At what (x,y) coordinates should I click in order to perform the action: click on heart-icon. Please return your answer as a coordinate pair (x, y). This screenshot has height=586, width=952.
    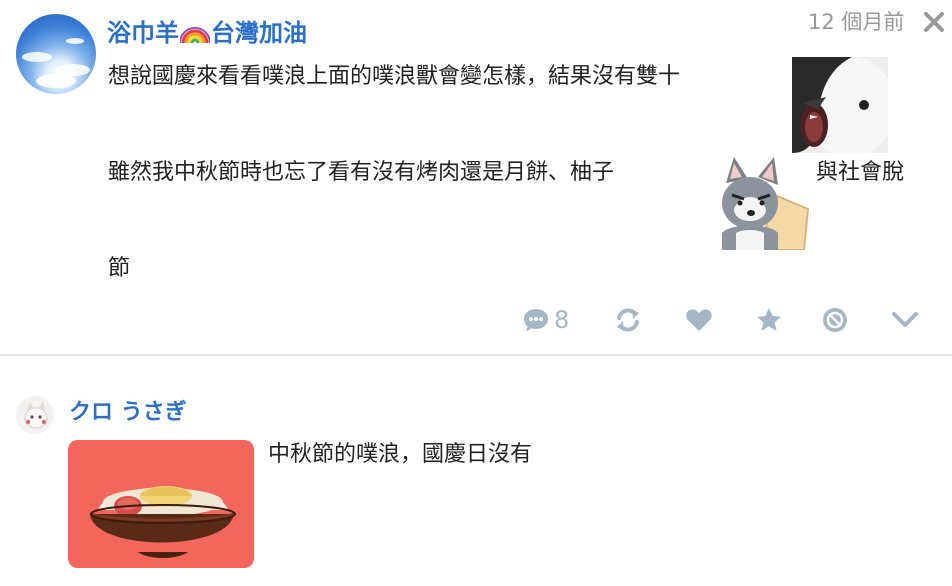
    Looking at the image, I should click on (699, 320).